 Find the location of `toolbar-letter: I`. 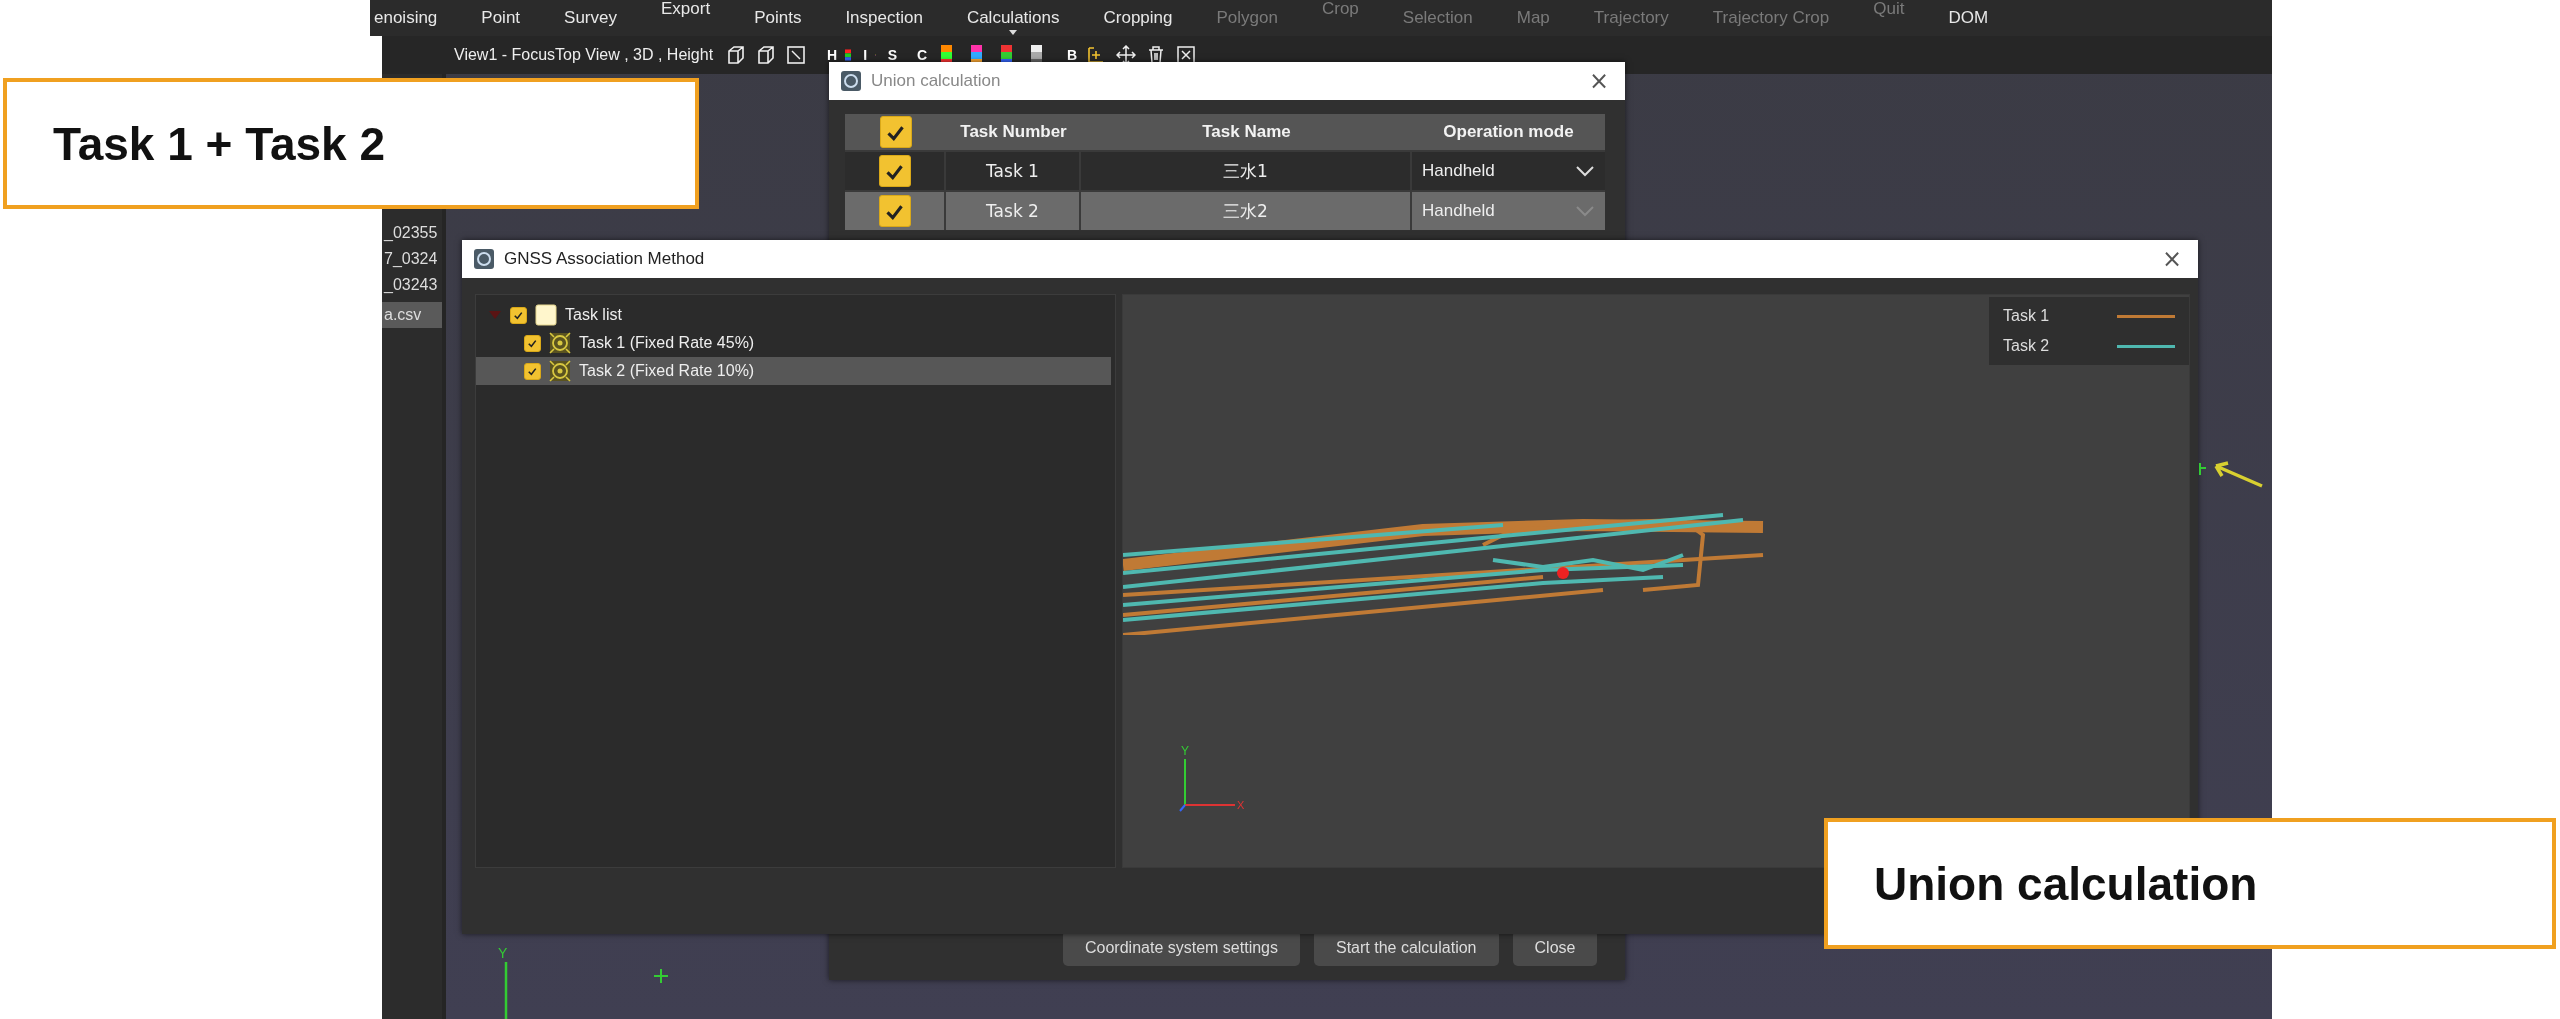

toolbar-letter: I is located at coordinates (865, 55).